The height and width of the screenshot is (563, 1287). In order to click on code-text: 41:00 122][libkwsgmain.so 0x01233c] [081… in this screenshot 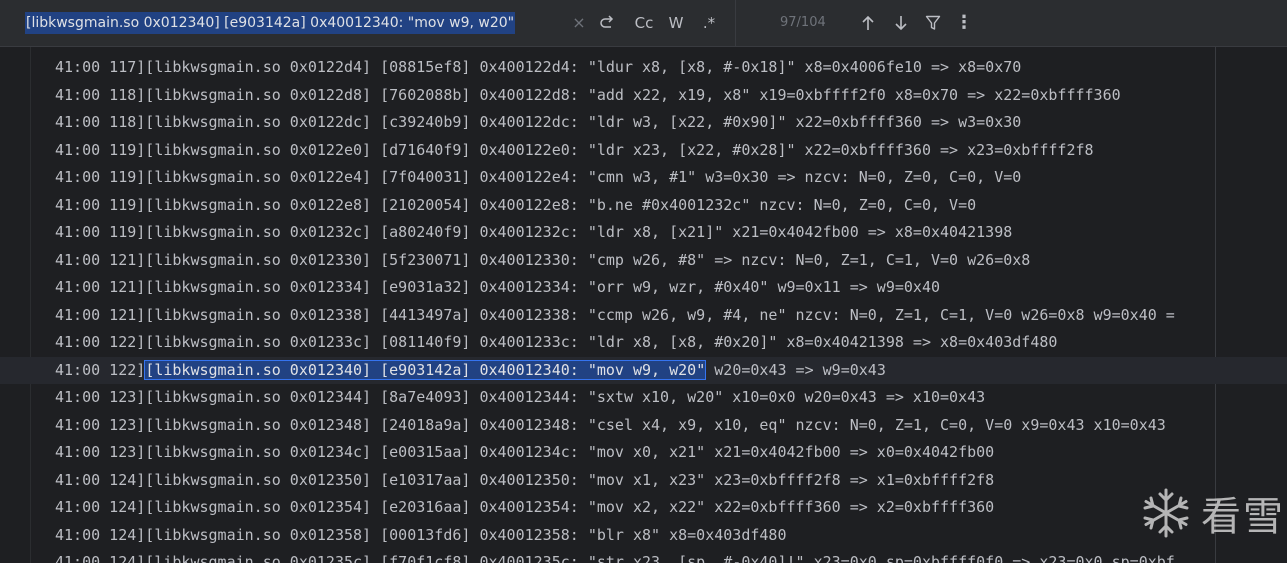, I will do `click(556, 342)`.